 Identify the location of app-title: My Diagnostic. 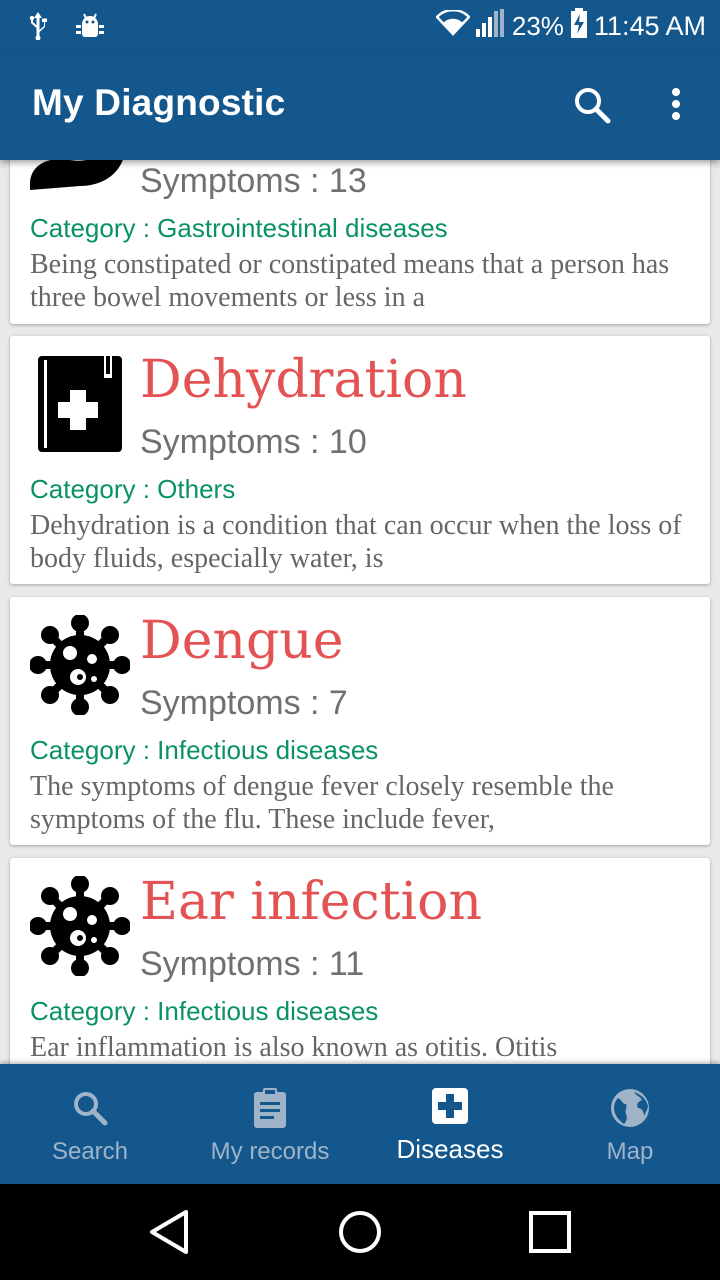
(159, 102).